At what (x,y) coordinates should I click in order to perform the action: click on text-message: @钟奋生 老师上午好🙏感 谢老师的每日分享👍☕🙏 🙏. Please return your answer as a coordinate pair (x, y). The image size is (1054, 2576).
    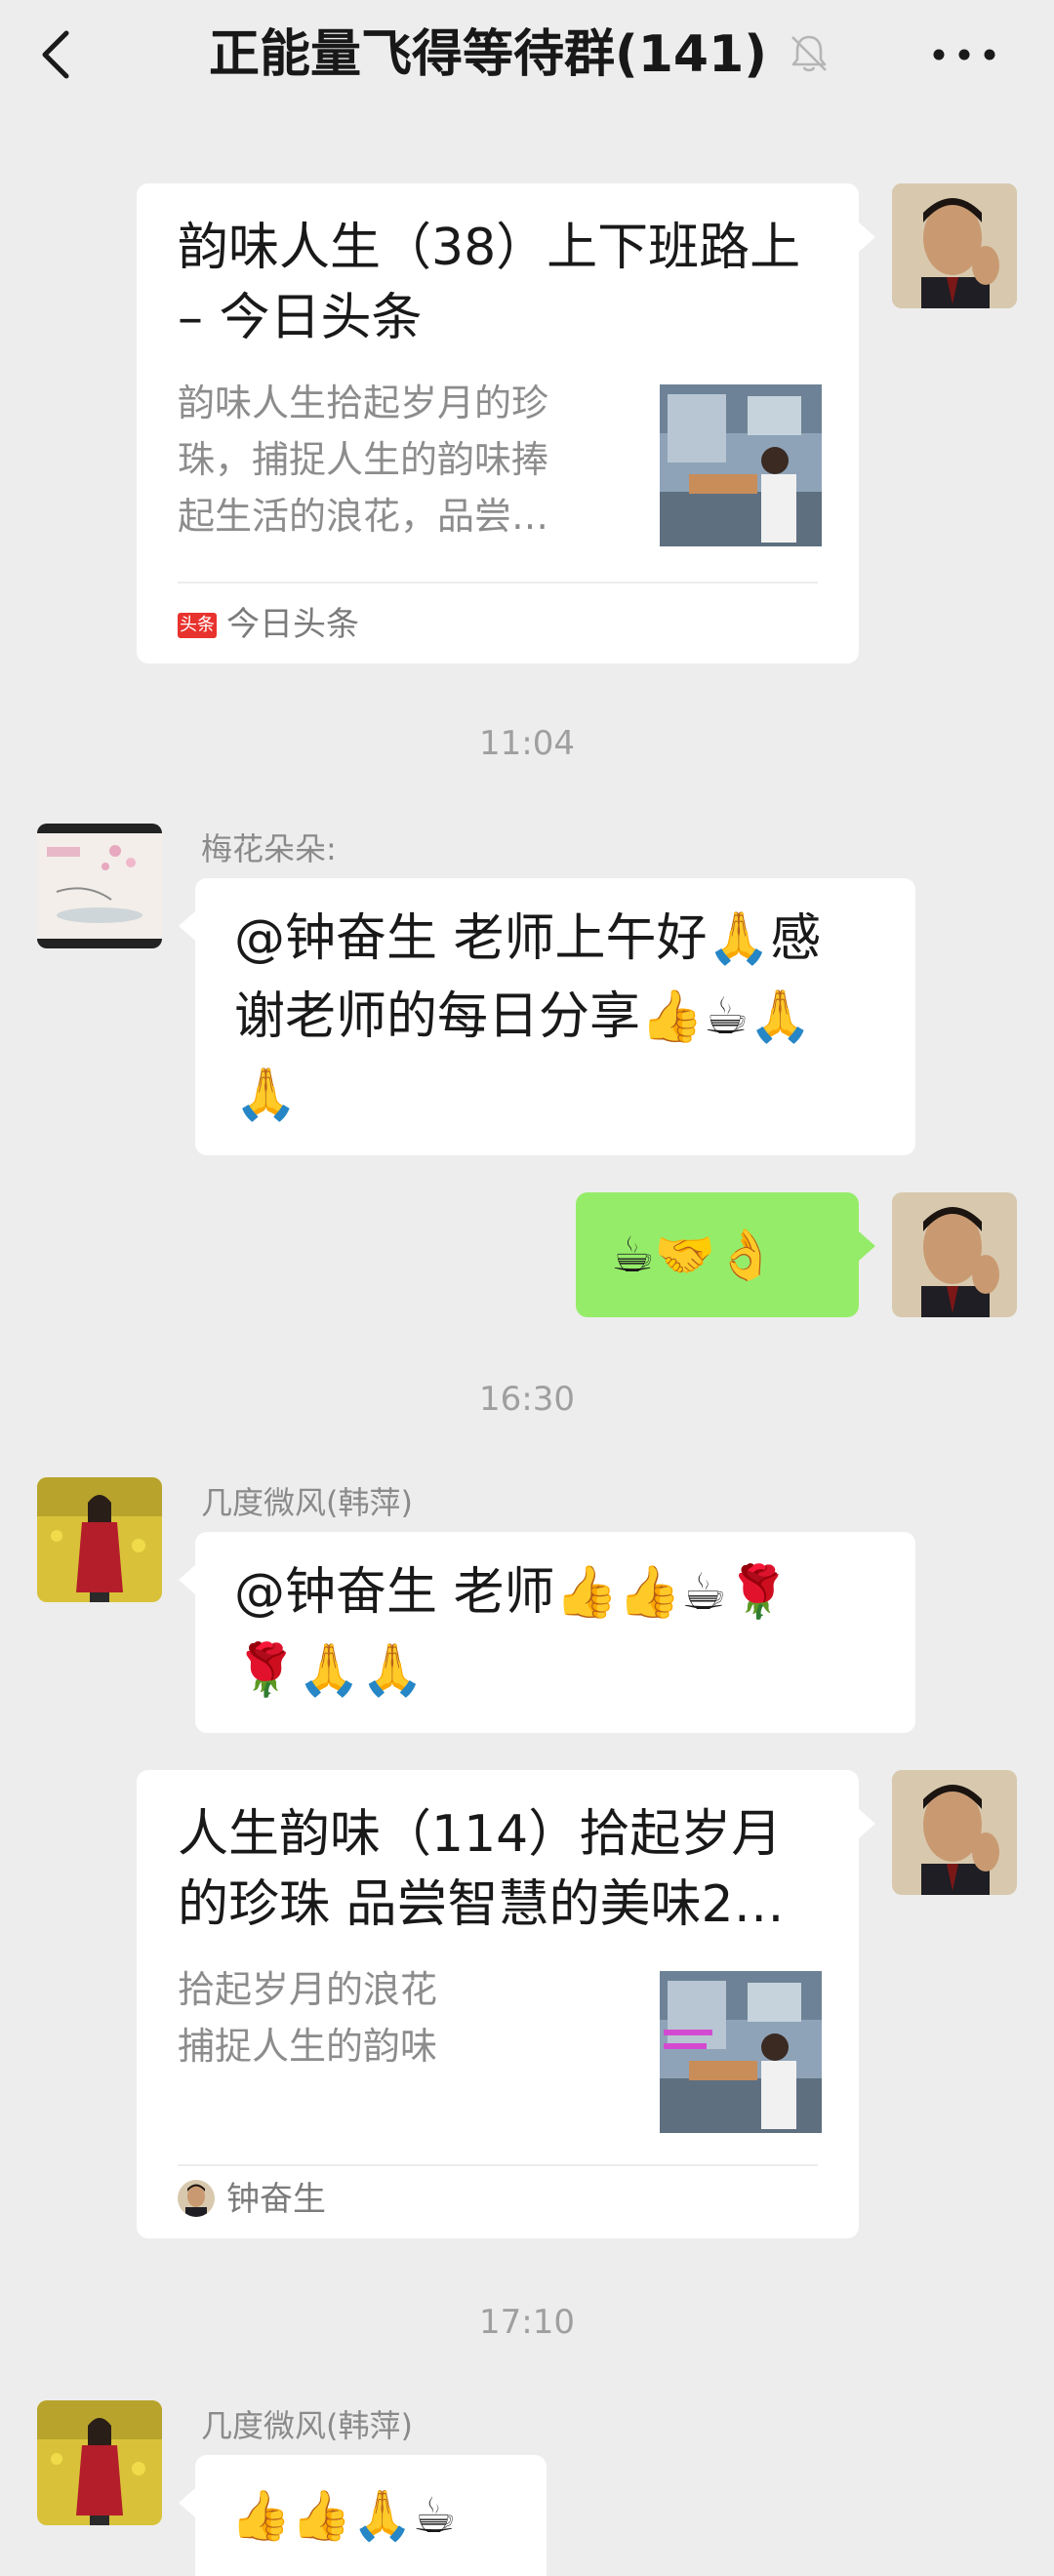
    Looking at the image, I should click on (555, 1017).